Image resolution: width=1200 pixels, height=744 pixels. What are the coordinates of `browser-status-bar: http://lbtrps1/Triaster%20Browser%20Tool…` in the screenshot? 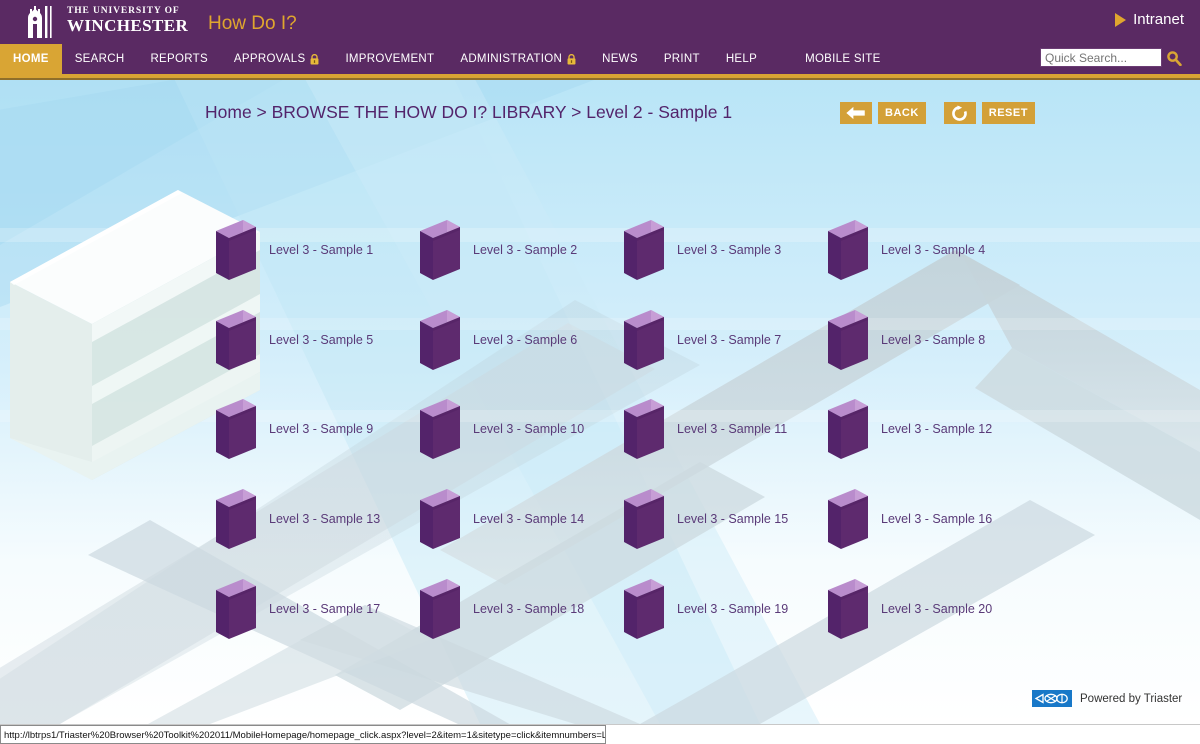 It's located at (600, 734).